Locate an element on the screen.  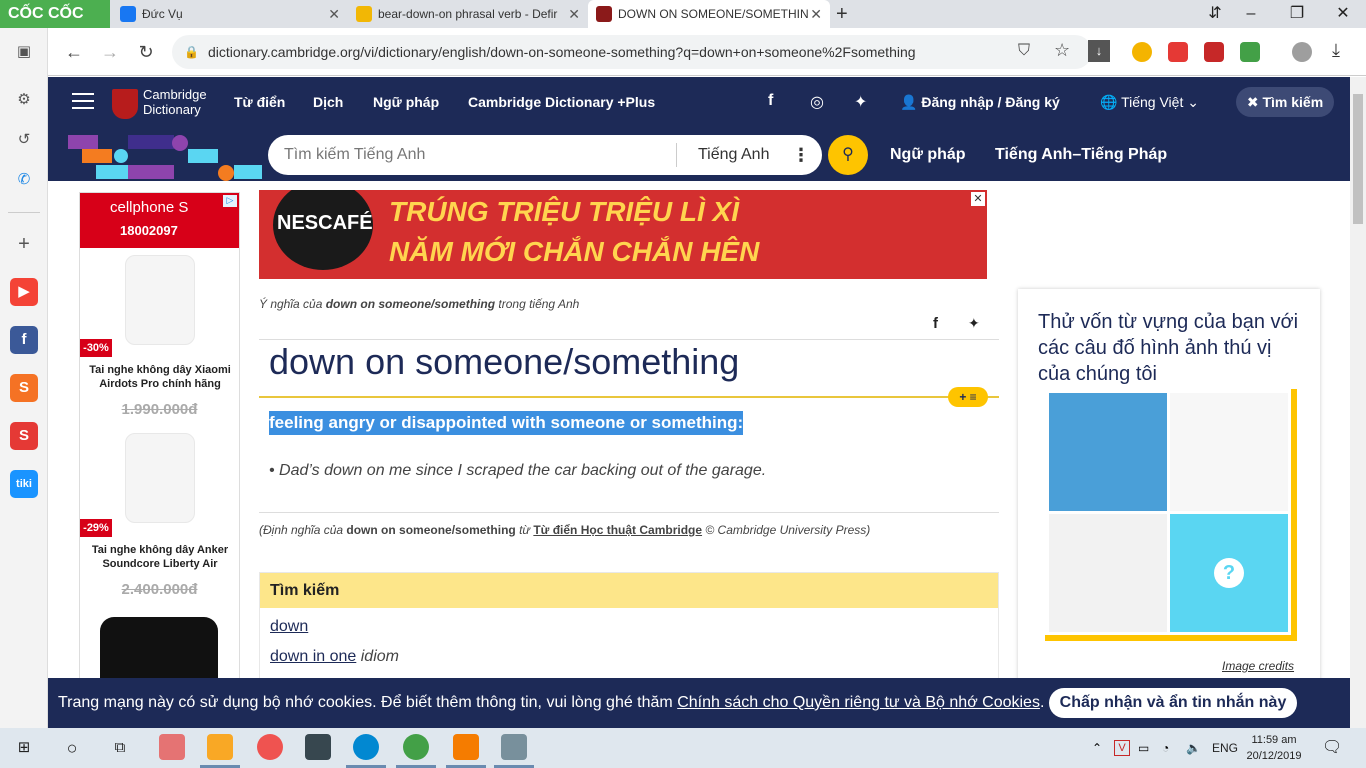
add-to-list-button: + ≡ is located at coordinates (968, 397).